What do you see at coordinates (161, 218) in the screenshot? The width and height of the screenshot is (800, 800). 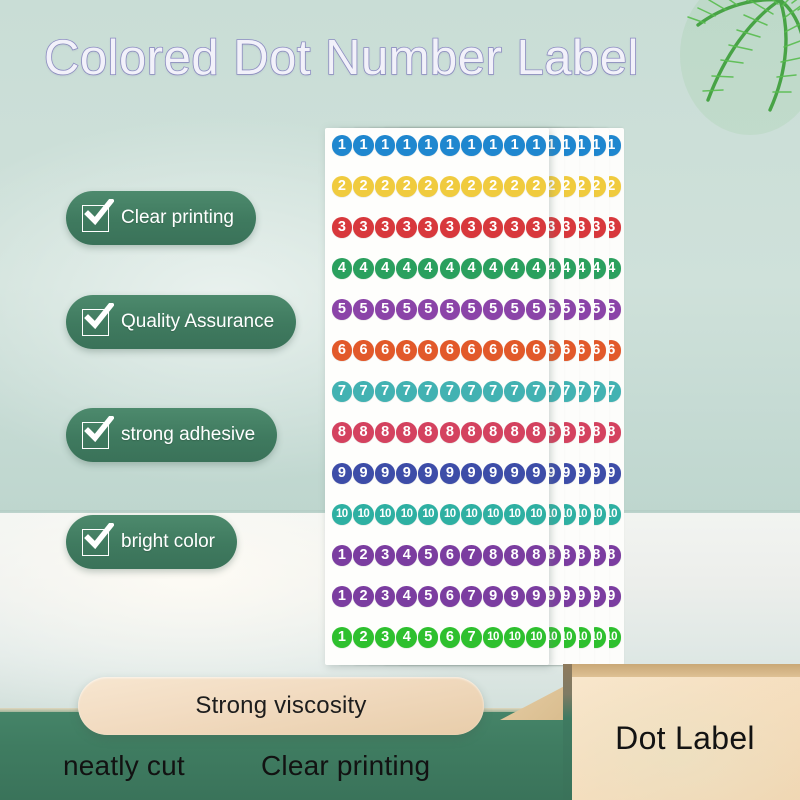 I see `feature-pill-clear-printing: Clear printing` at bounding box center [161, 218].